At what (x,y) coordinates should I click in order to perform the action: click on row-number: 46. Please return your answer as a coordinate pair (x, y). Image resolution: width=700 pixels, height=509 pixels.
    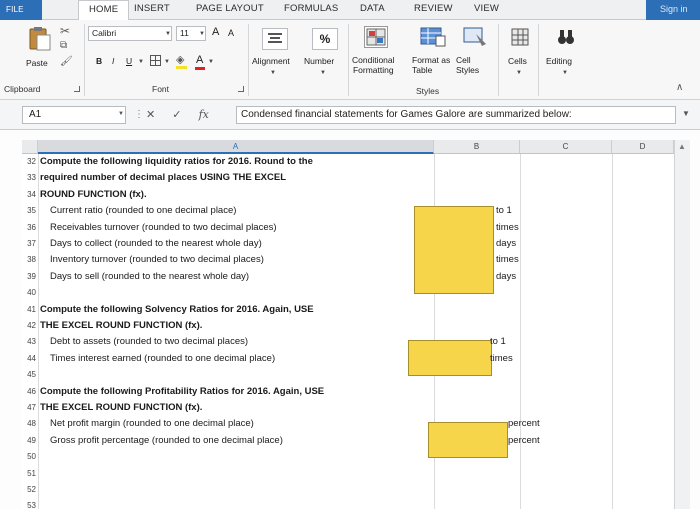
    Looking at the image, I should click on (29, 391).